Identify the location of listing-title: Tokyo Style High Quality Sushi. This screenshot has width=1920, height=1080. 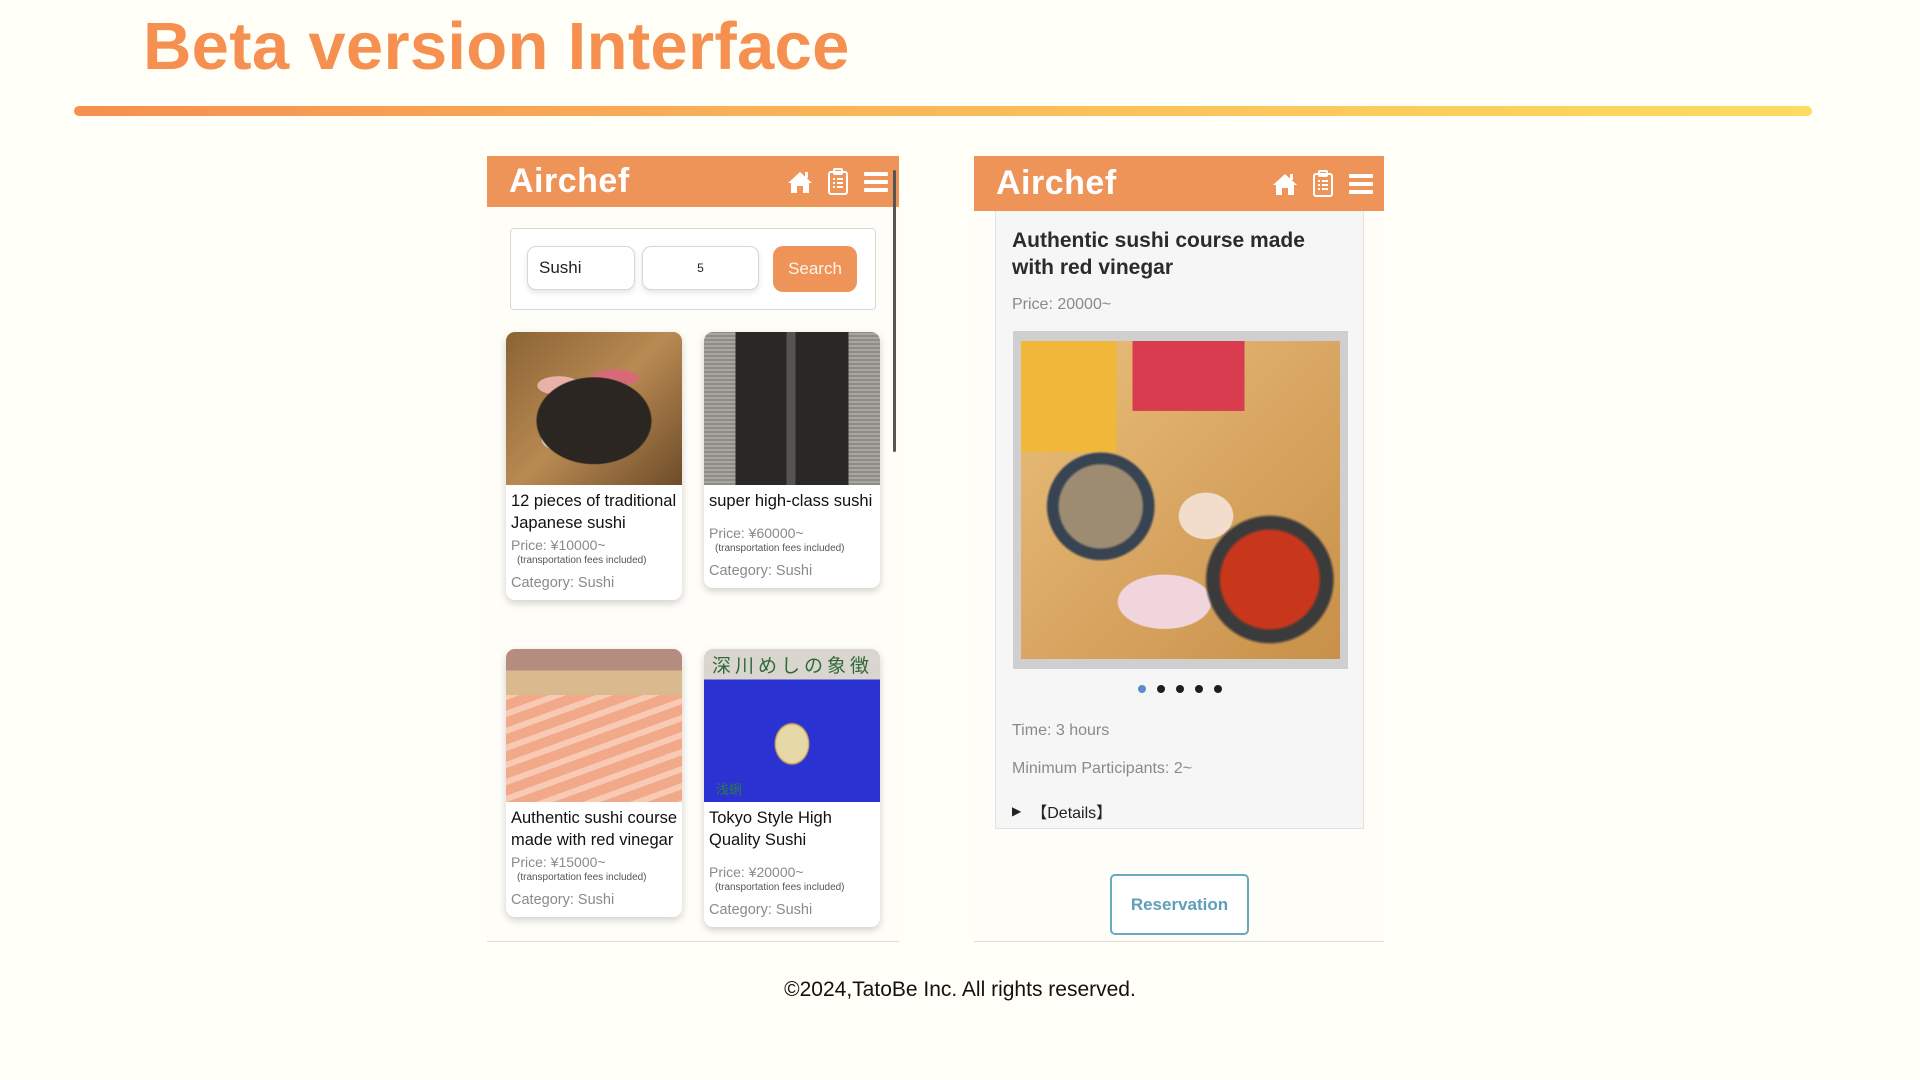
(770, 829).